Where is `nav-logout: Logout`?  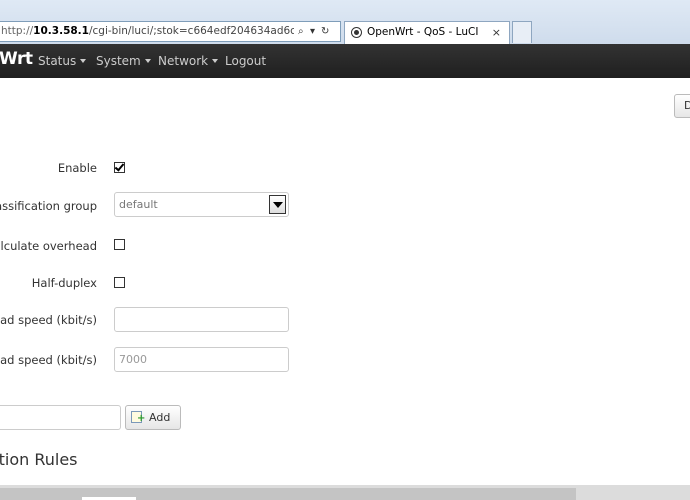
nav-logout: Logout is located at coordinates (245, 61).